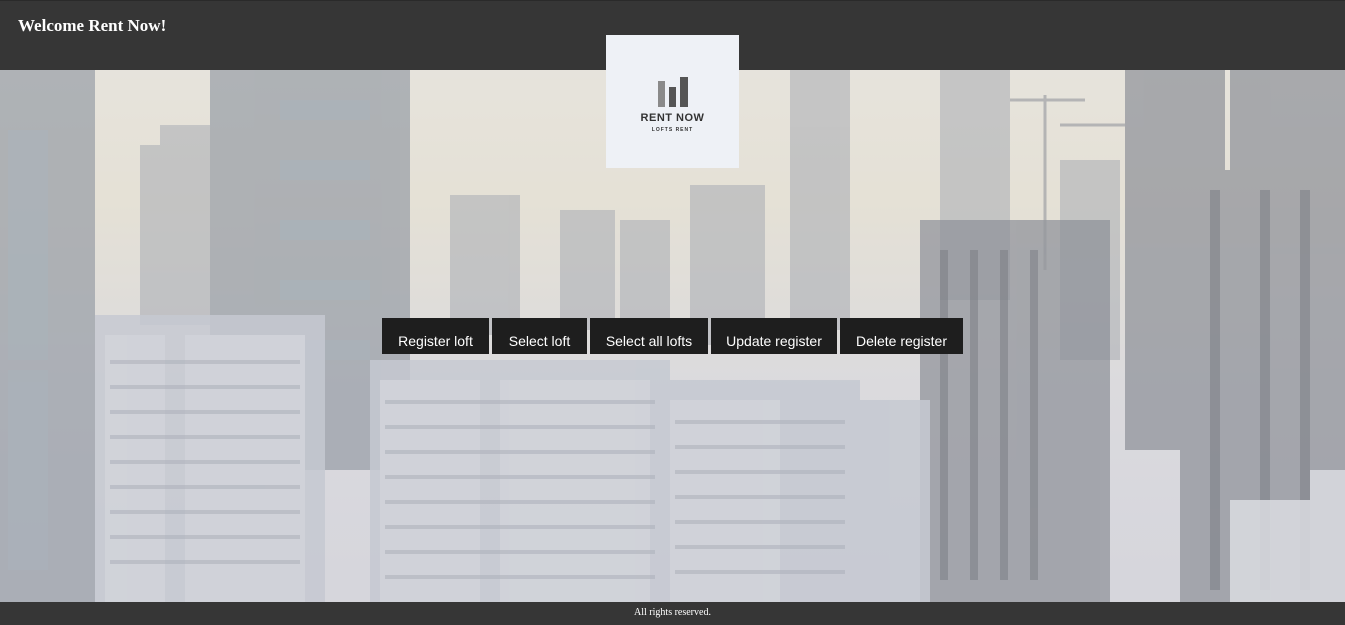  I want to click on select-all-lofts-button: Select all lofts, so click(649, 336).